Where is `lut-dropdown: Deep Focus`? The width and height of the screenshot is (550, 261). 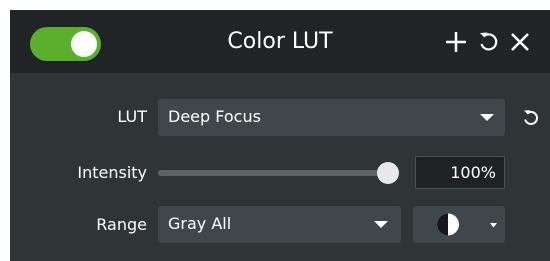 lut-dropdown: Deep Focus is located at coordinates (331, 117).